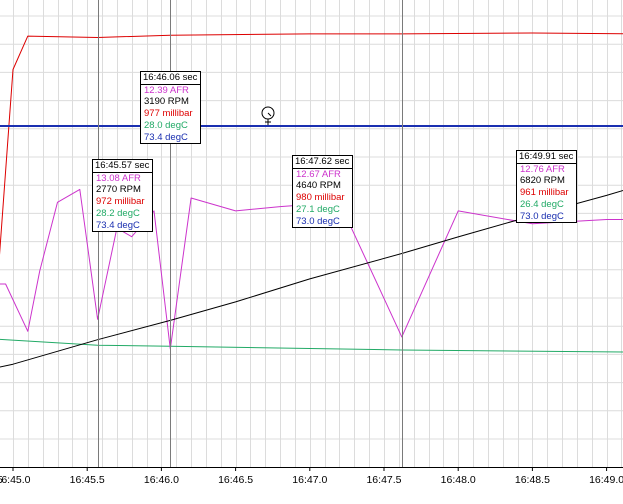 The width and height of the screenshot is (623, 504). Describe the element at coordinates (153, 125) in the screenshot. I see `iat-value: 28.0` at that location.